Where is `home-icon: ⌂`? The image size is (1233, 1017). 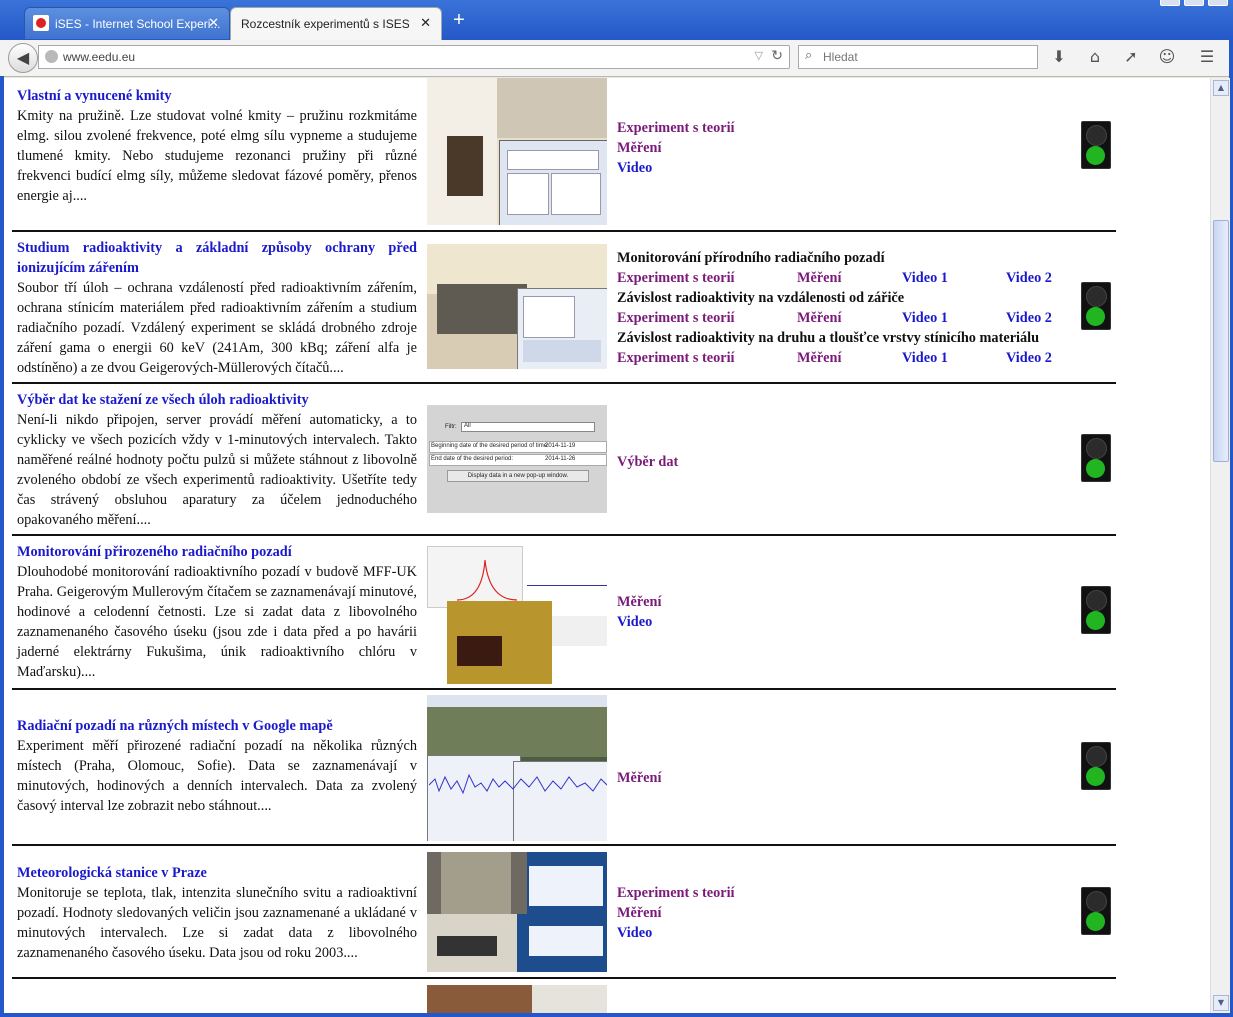 home-icon: ⌂ is located at coordinates (1095, 57).